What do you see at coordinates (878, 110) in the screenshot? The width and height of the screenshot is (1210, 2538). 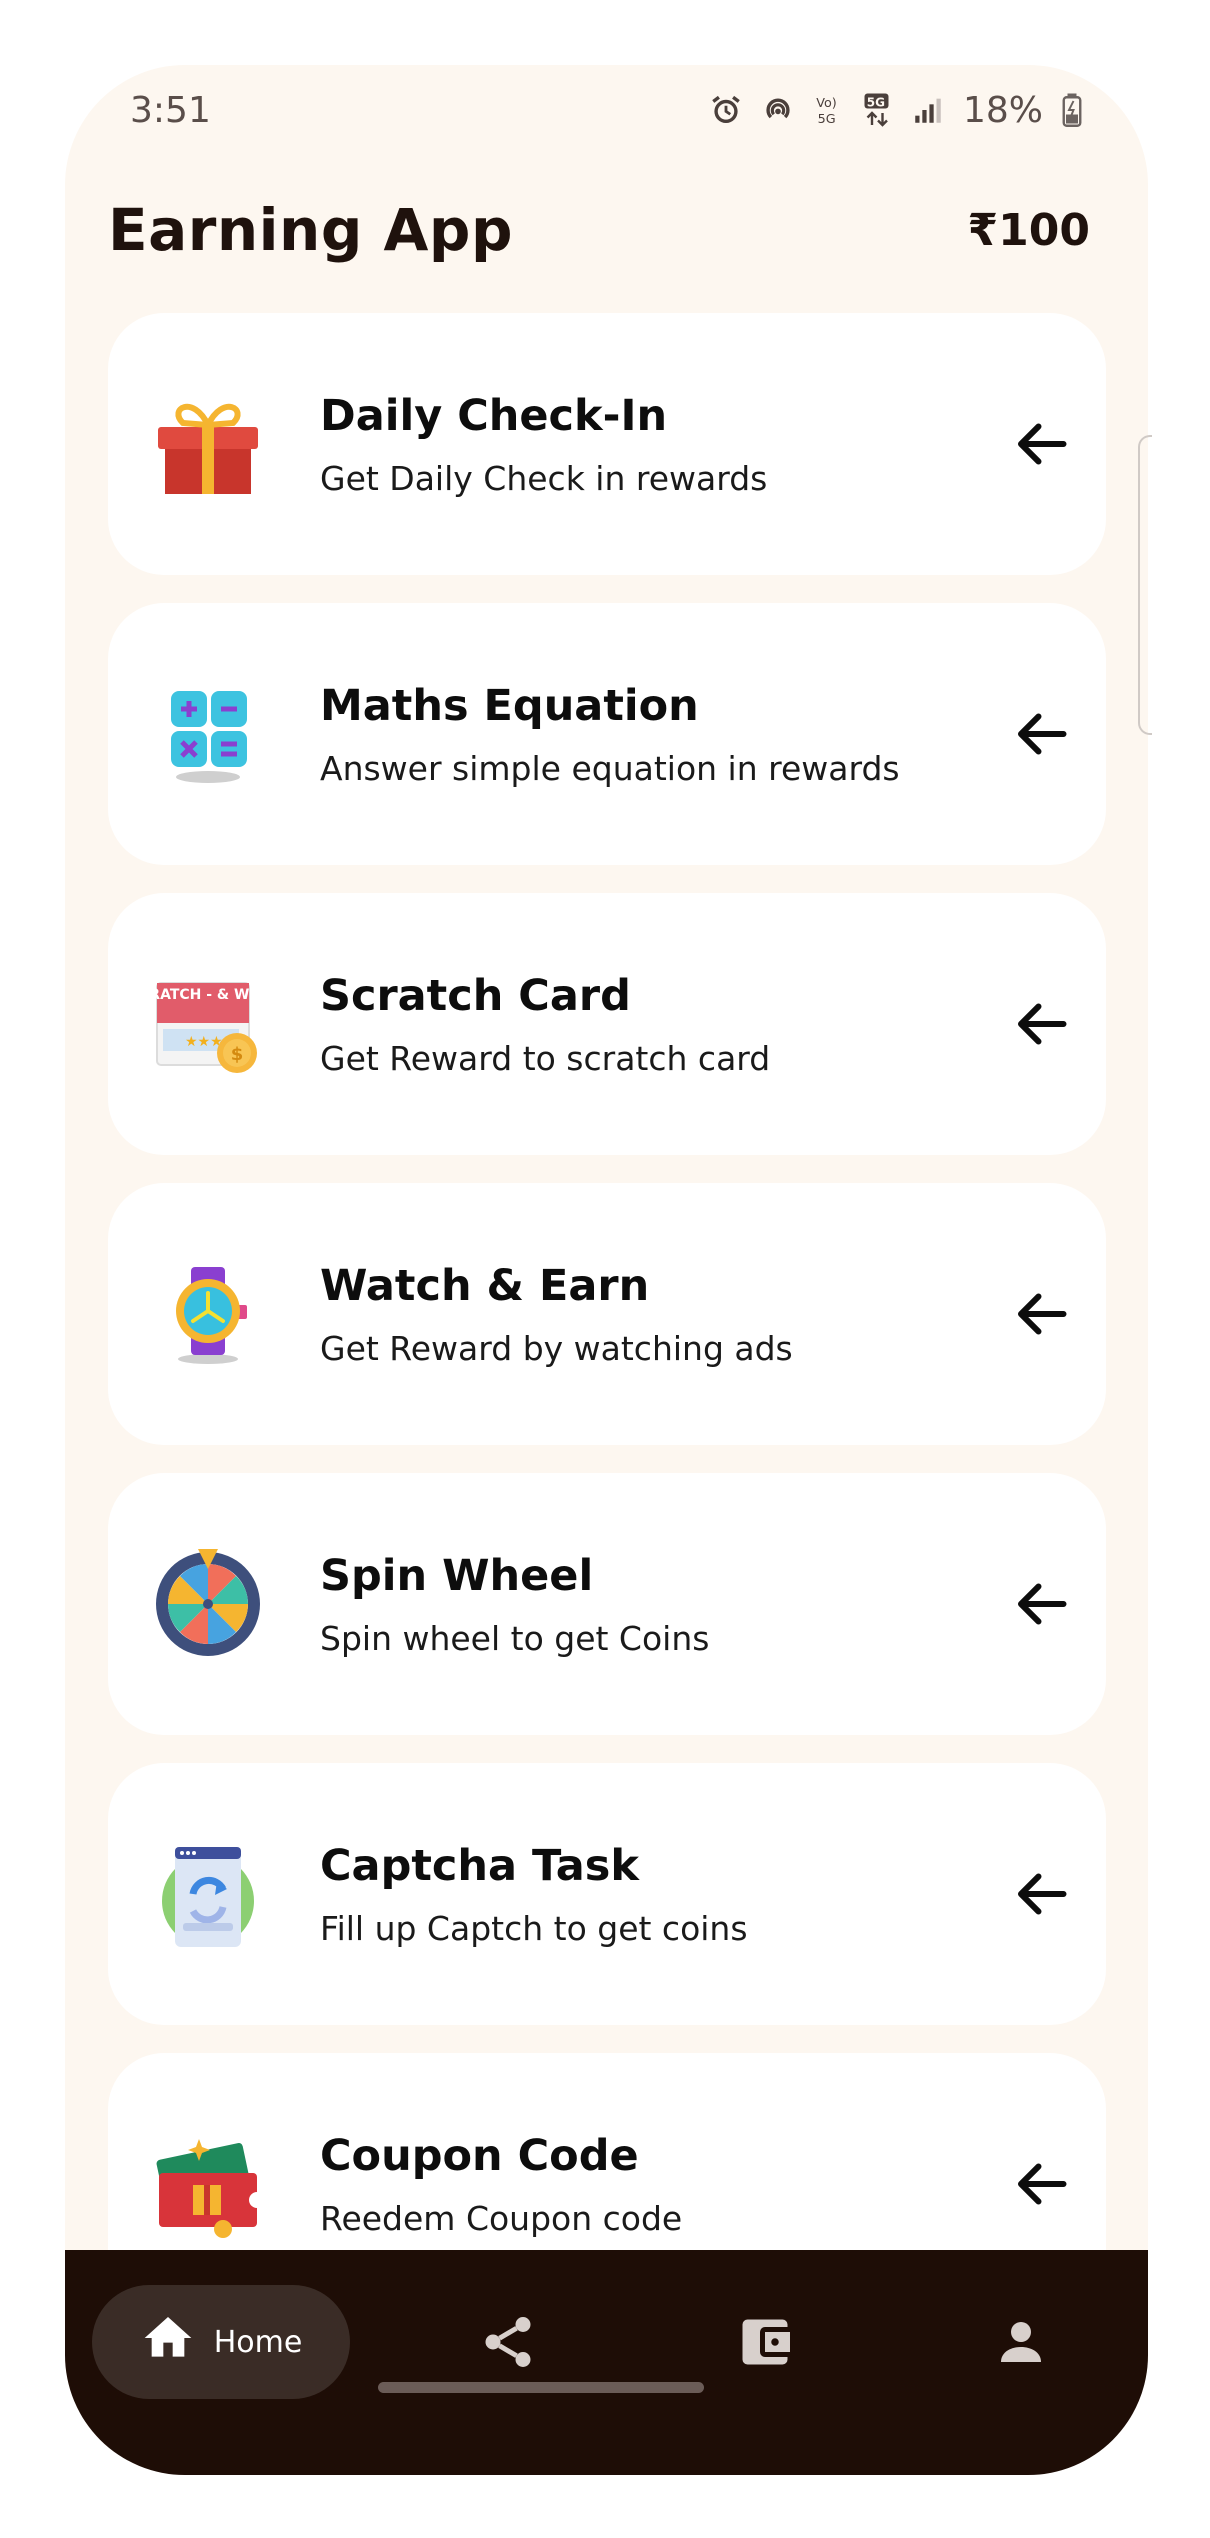 I see `5g-data-icon: 5G` at bounding box center [878, 110].